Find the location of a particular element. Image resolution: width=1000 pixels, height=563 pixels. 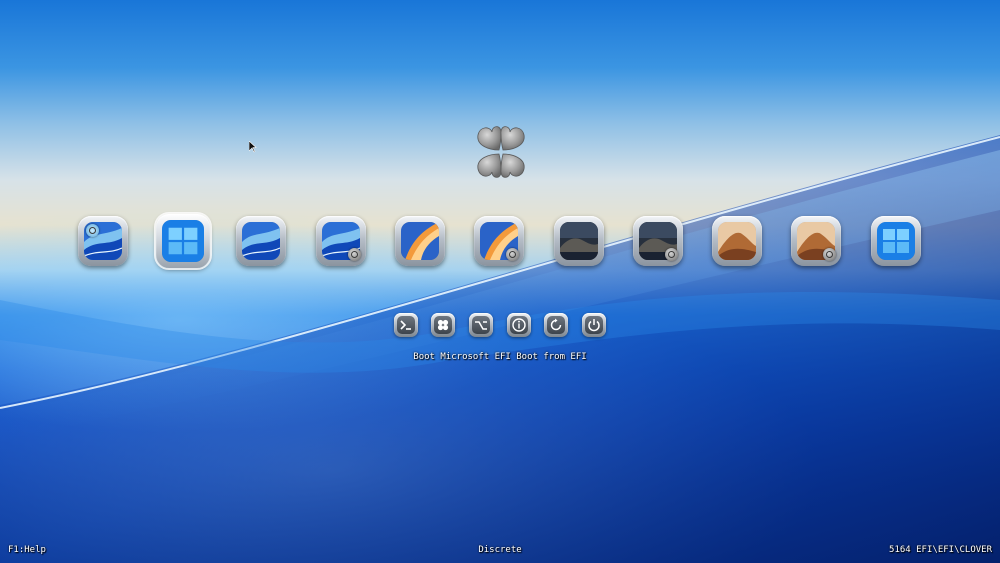

shell-tool is located at coordinates (406, 325).